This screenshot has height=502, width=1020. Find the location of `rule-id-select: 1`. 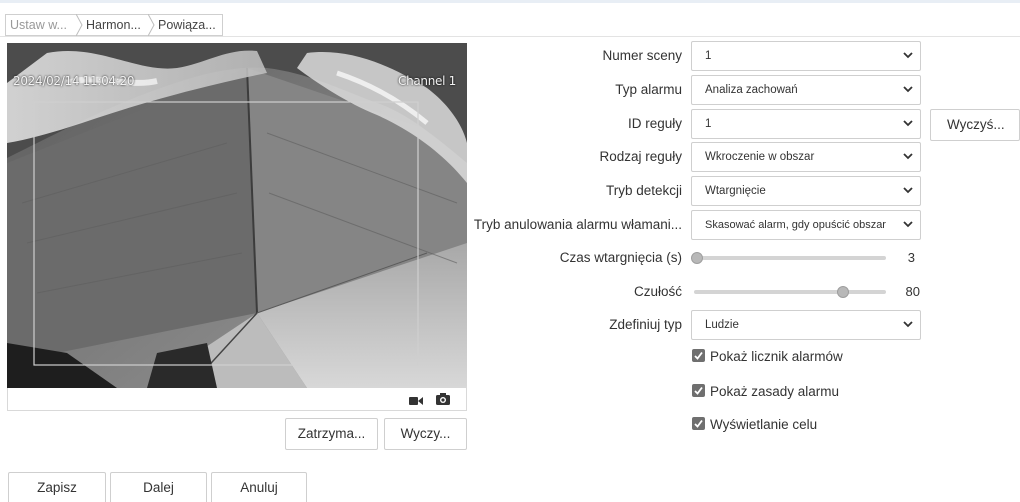

rule-id-select: 1 is located at coordinates (806, 124).